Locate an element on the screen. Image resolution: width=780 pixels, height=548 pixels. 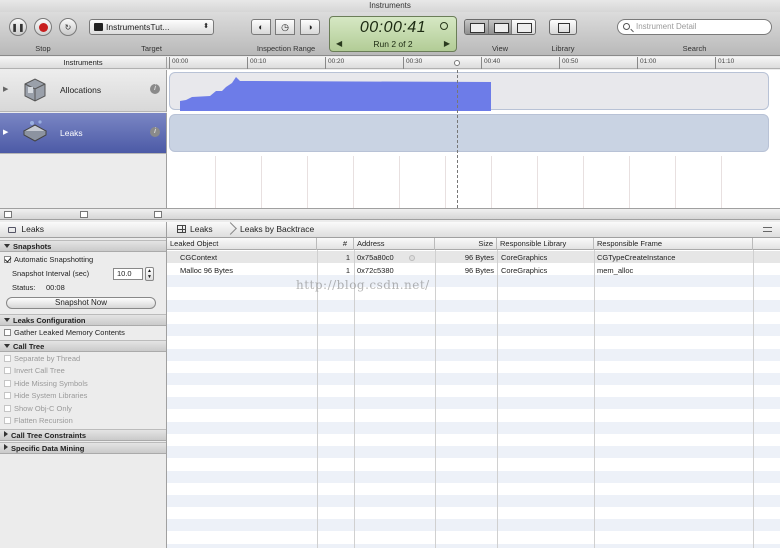
search-placeholder: Instrument Detail is located at coordinates (666, 26).